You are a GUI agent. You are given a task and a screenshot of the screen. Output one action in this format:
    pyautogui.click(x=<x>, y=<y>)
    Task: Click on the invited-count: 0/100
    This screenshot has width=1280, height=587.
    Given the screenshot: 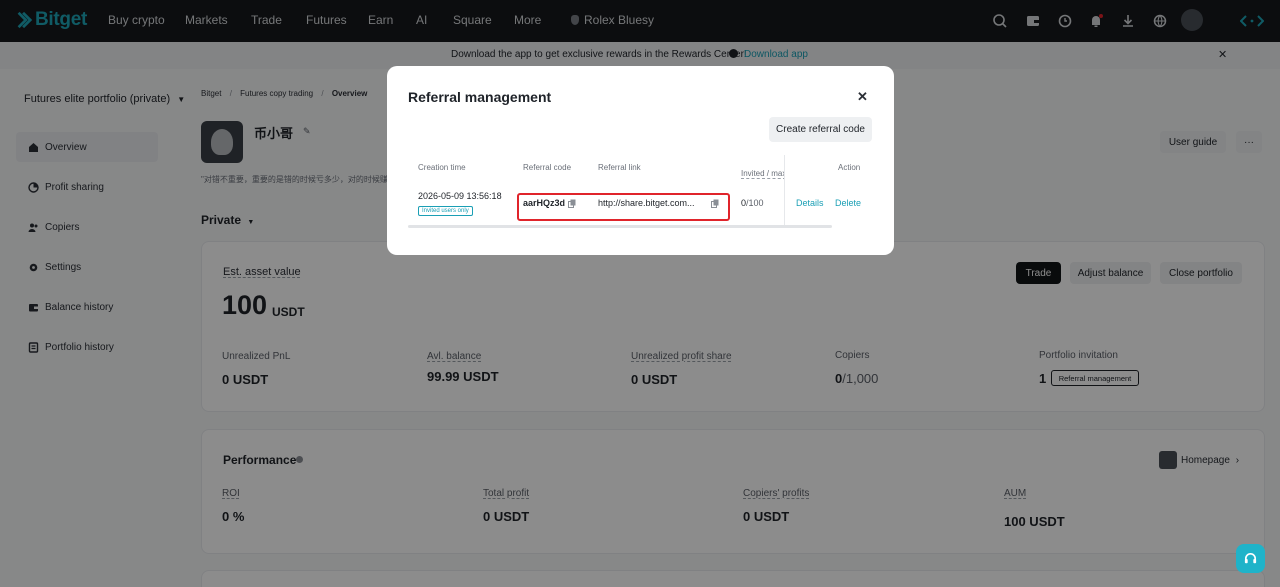 What is the action you would take?
    pyautogui.click(x=752, y=203)
    